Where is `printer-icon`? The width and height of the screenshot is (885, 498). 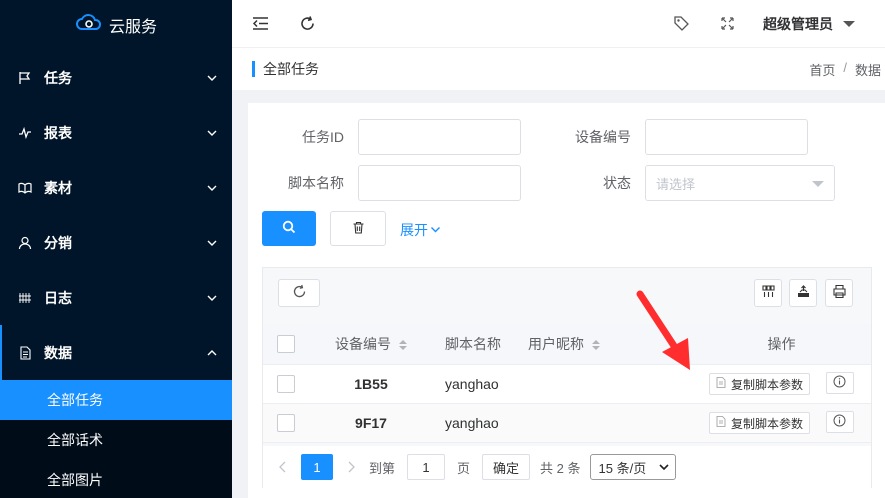
printer-icon is located at coordinates (839, 293).